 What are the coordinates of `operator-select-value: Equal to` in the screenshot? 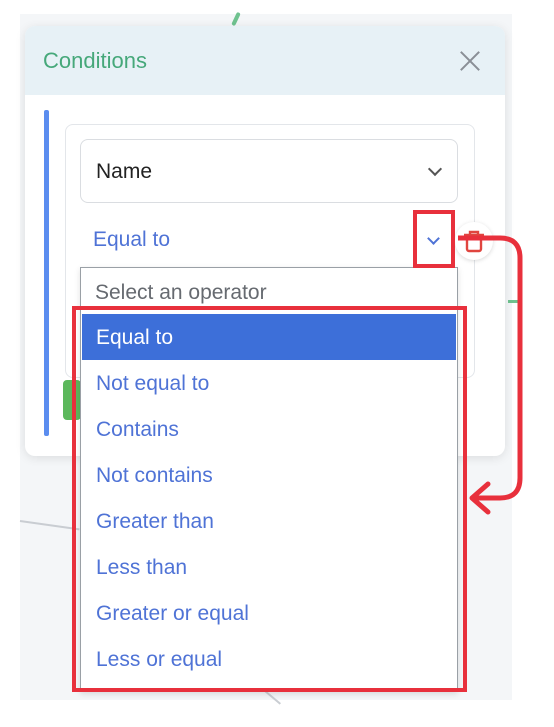 It's located at (132, 239).